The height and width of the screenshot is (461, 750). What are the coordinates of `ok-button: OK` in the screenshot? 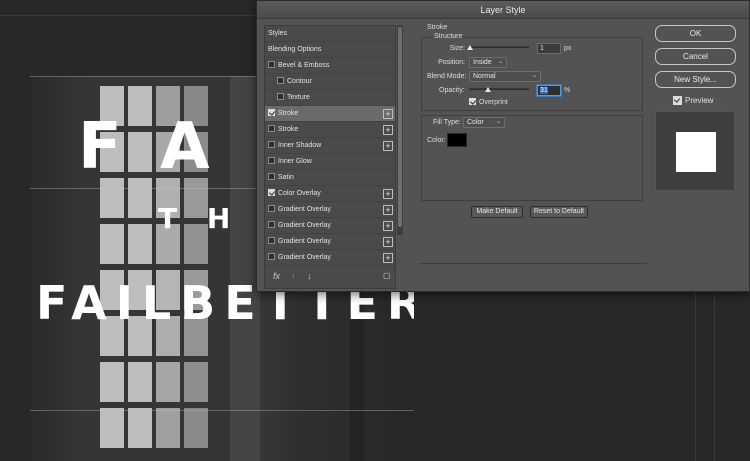 It's located at (695, 33).